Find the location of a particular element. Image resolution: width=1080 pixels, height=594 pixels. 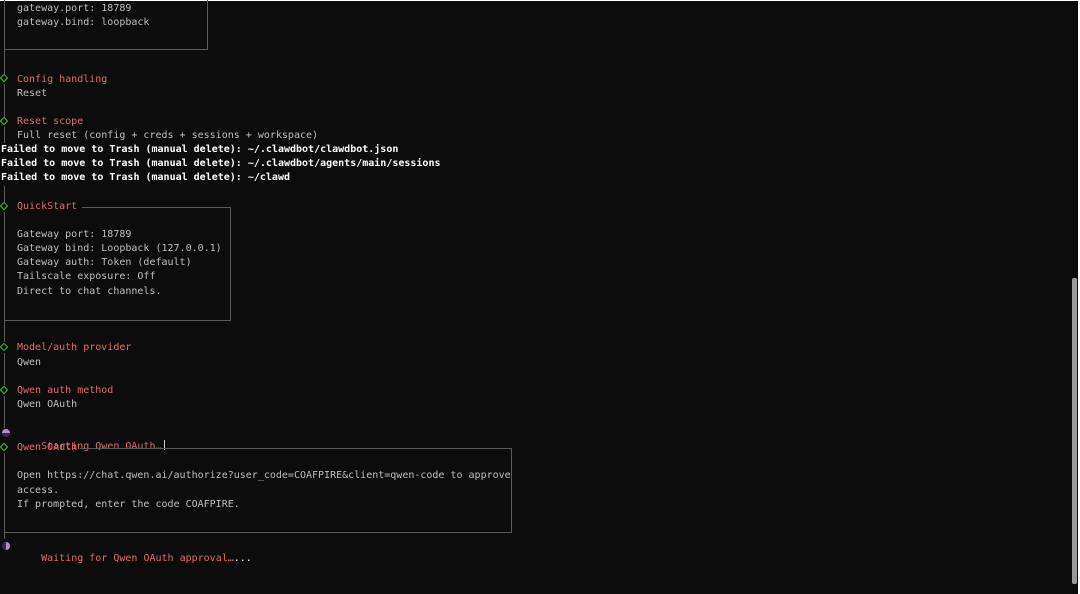

quickstart-line: Direct to chat channels. is located at coordinates (89, 291).